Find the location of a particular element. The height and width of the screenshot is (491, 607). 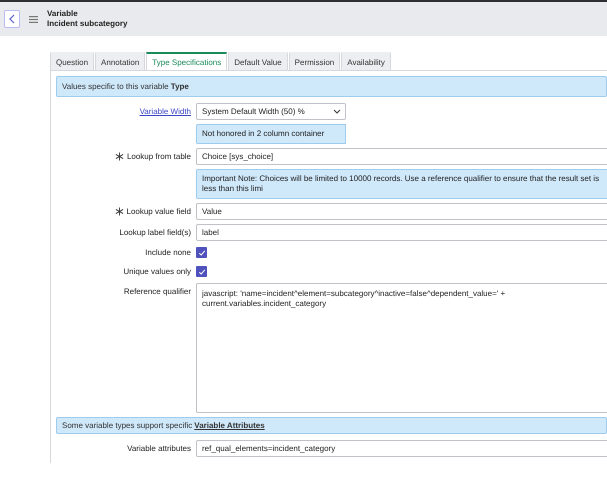

record-name-title: Incident subcategory is located at coordinates (87, 24).